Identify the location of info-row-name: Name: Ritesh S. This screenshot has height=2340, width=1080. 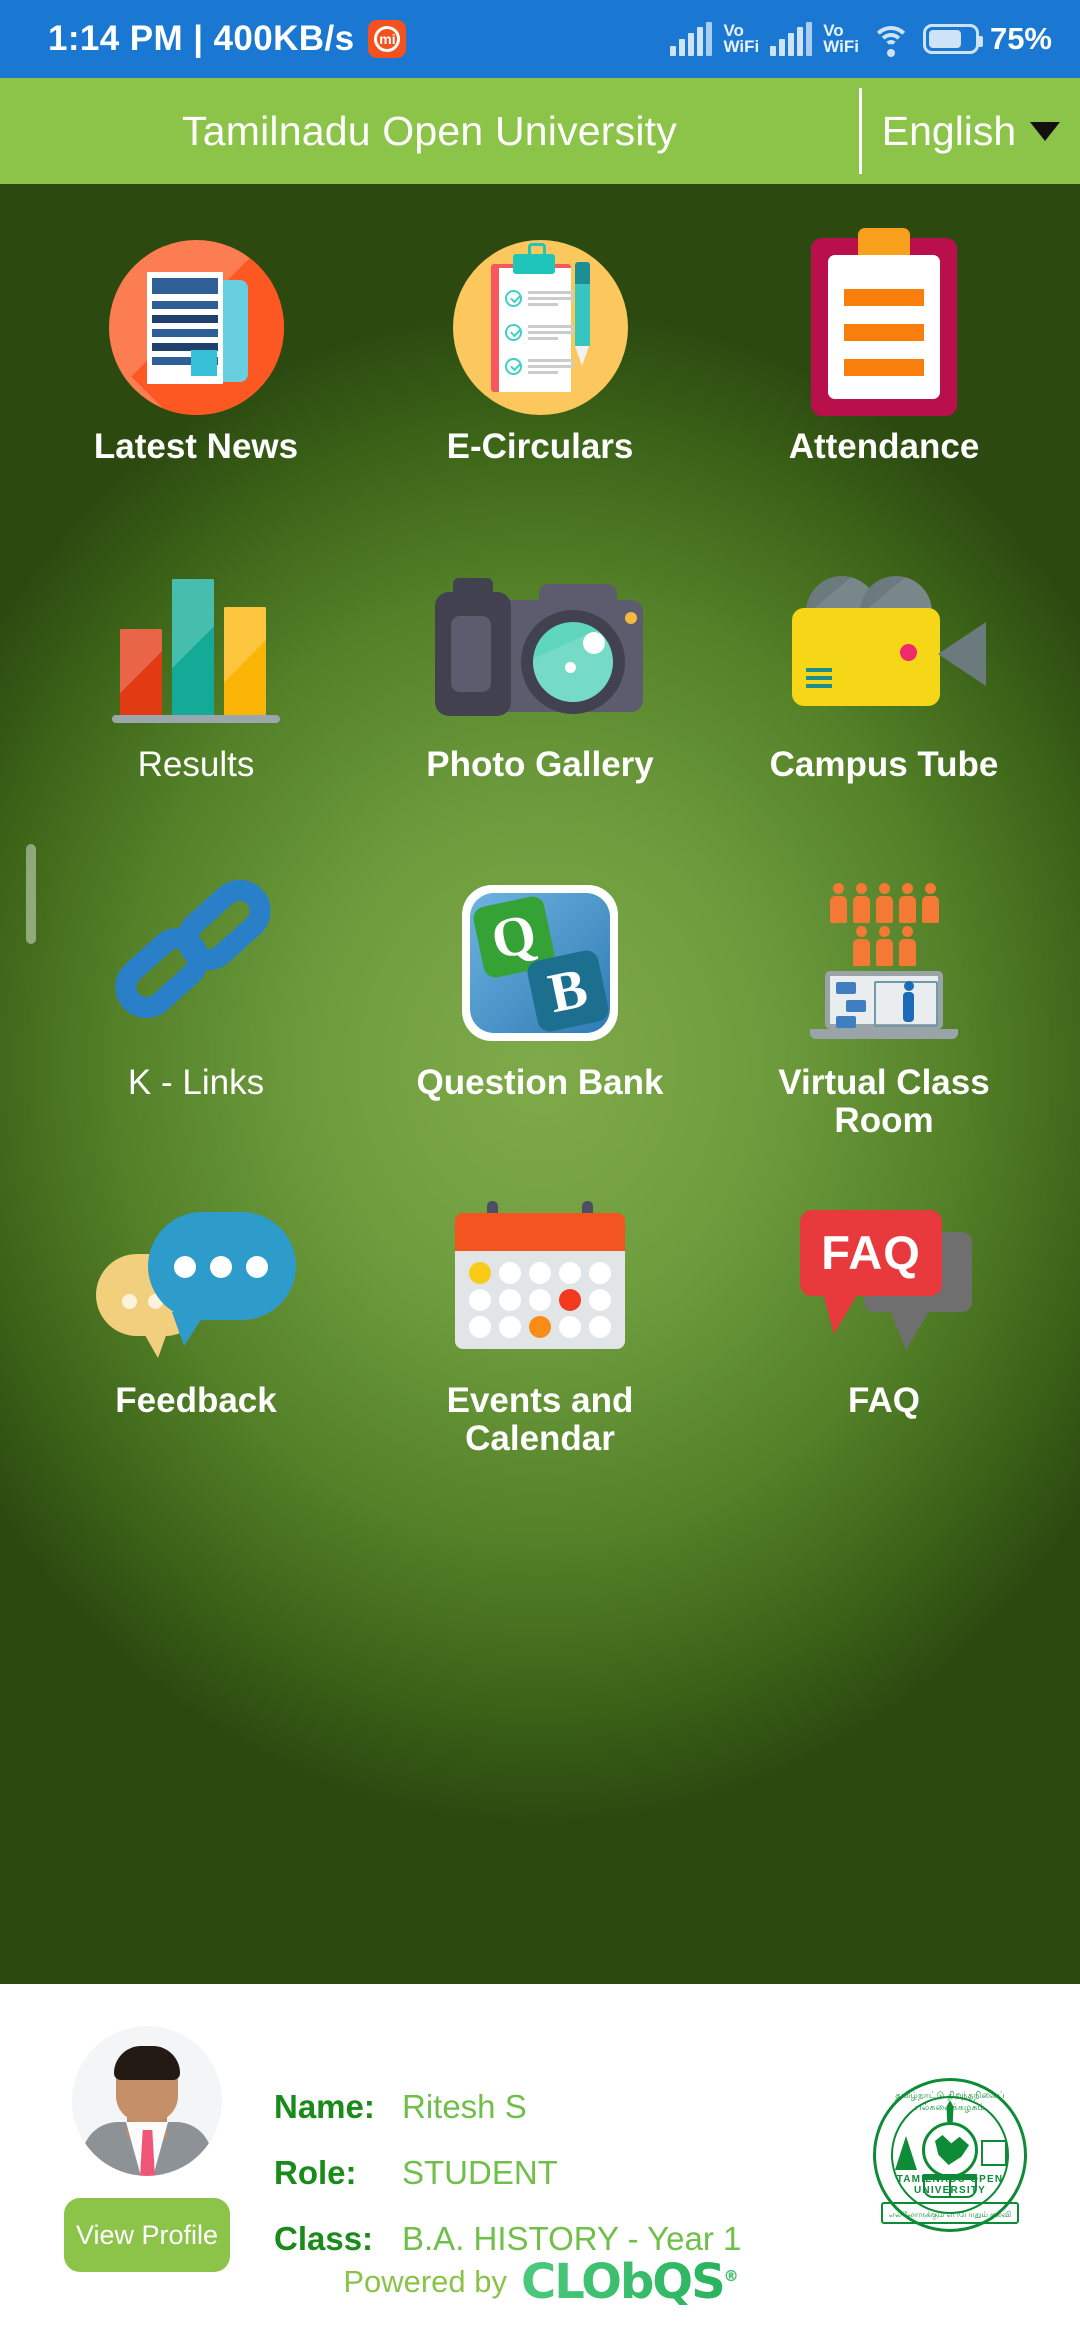
(562, 2107).